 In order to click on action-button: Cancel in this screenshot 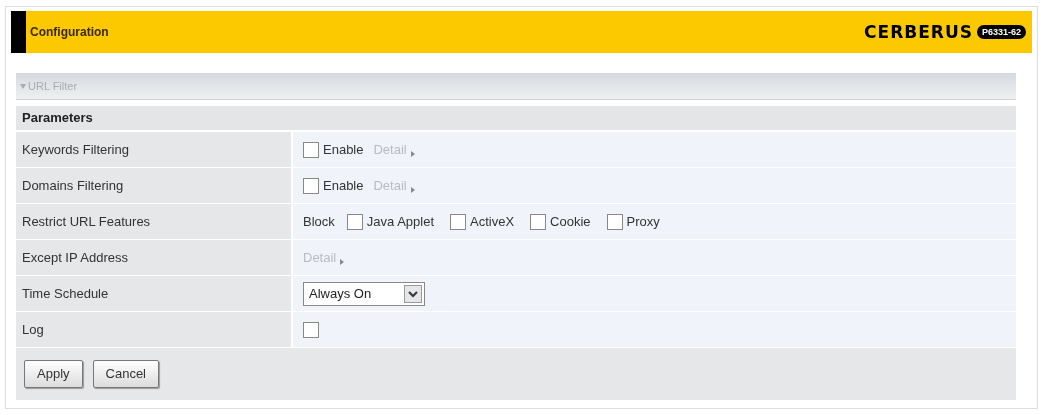, I will do `click(125, 374)`.